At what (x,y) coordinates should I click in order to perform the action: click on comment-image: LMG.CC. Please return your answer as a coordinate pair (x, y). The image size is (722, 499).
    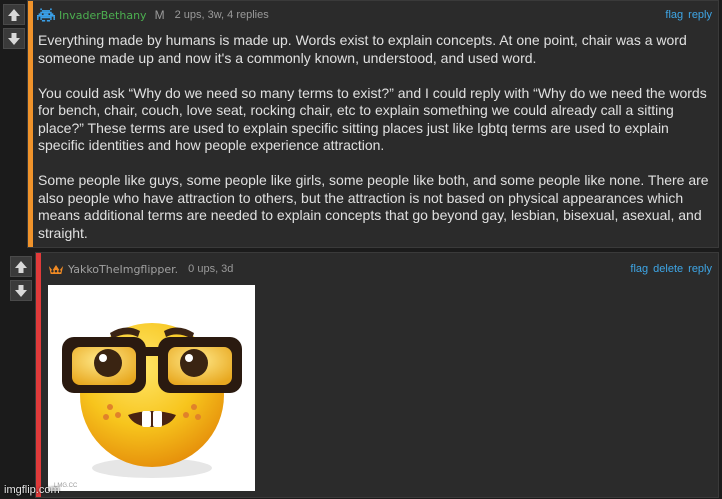
    Looking at the image, I should click on (151, 388).